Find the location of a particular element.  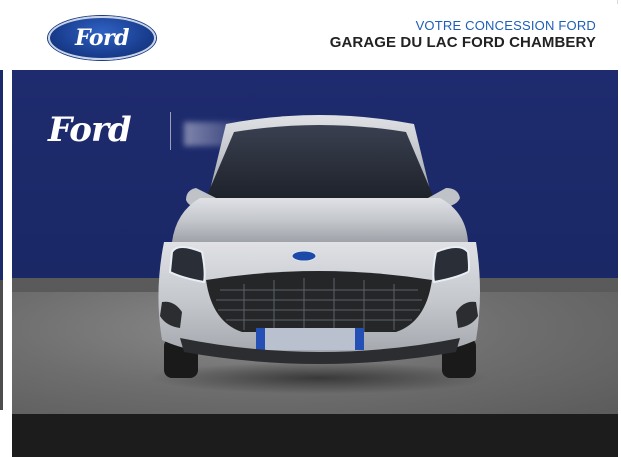

car-shadow is located at coordinates (319, 378).